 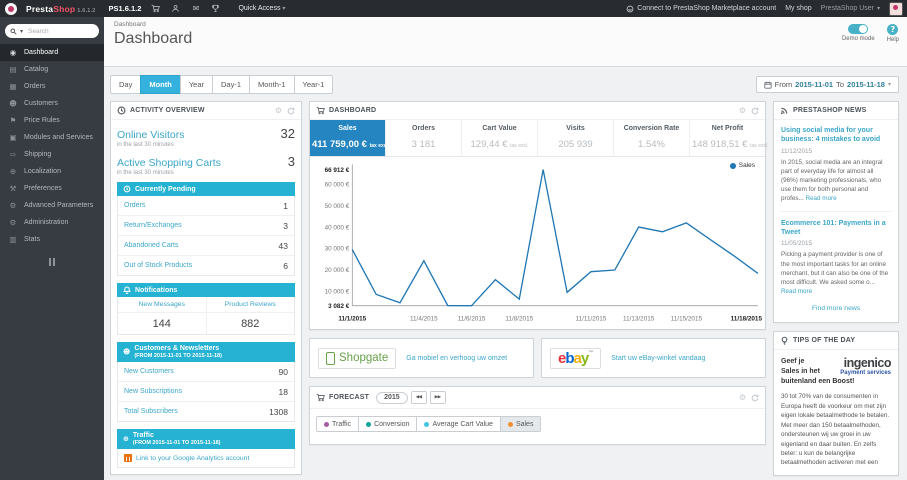 What do you see at coordinates (59, 205) in the screenshot?
I see `sidebar-item-label: Advanced Parameters` at bounding box center [59, 205].